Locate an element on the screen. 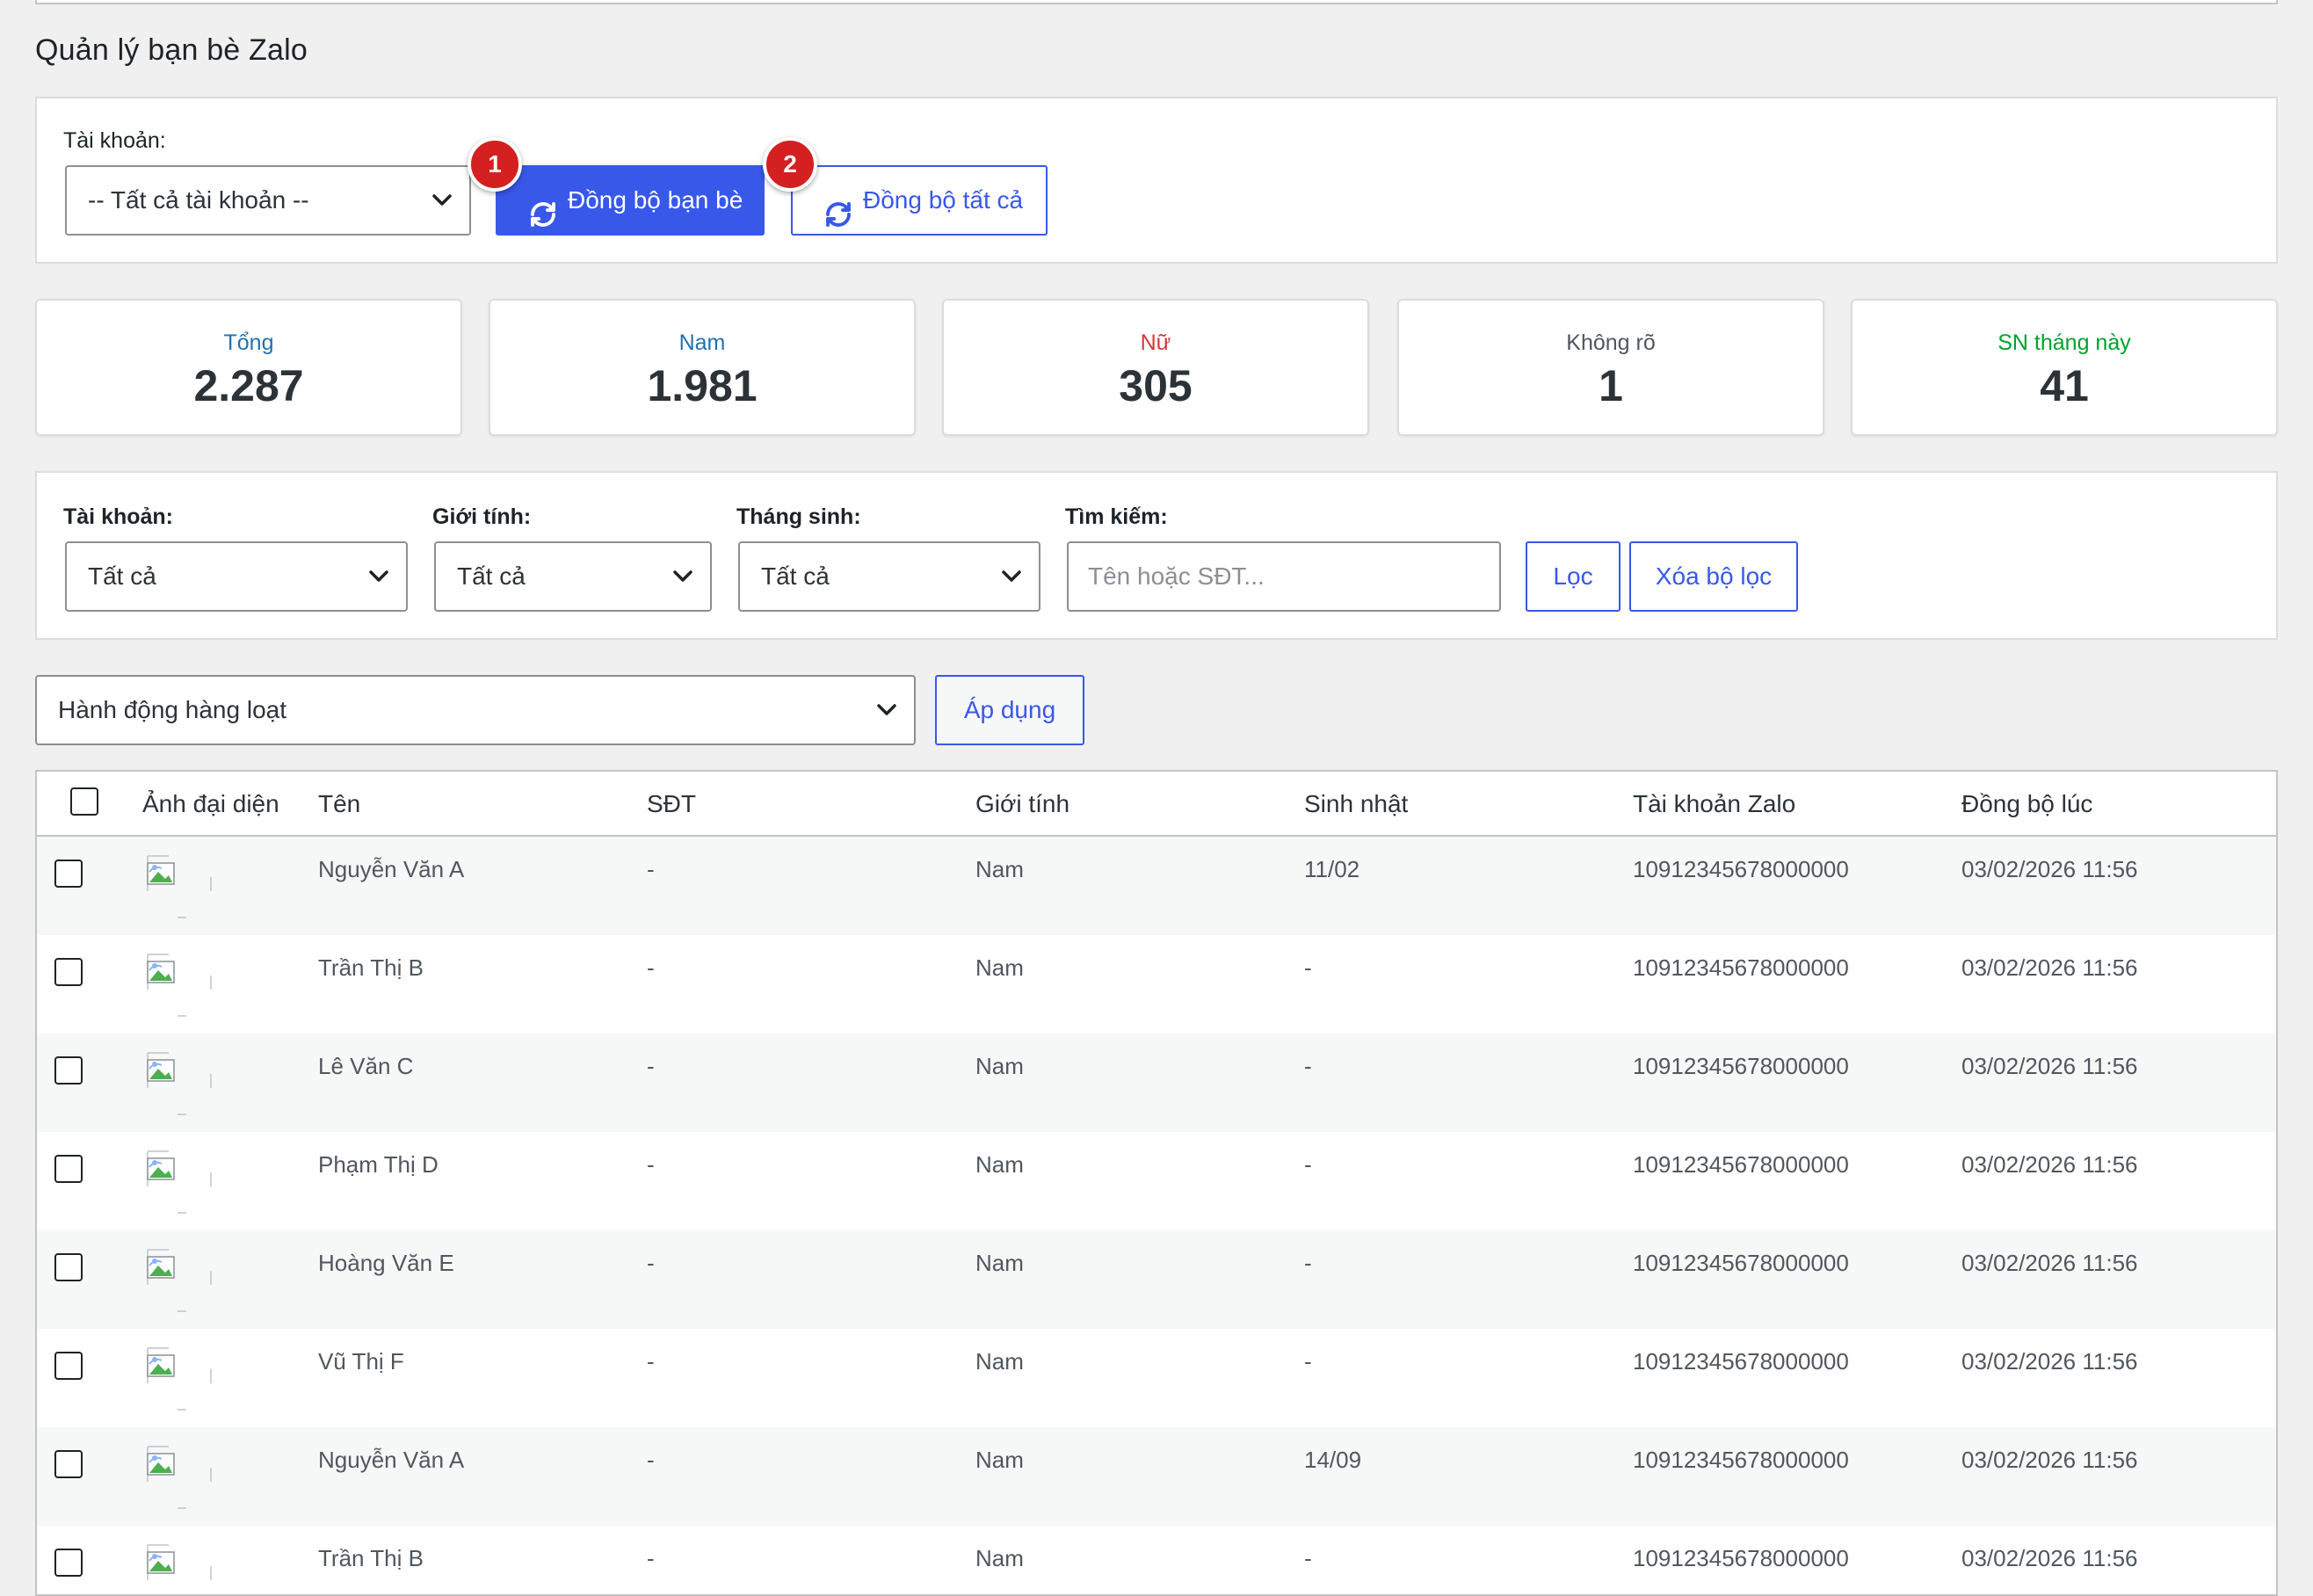 The image size is (2313, 1596). stat-label-total: Tổng is located at coordinates (248, 342).